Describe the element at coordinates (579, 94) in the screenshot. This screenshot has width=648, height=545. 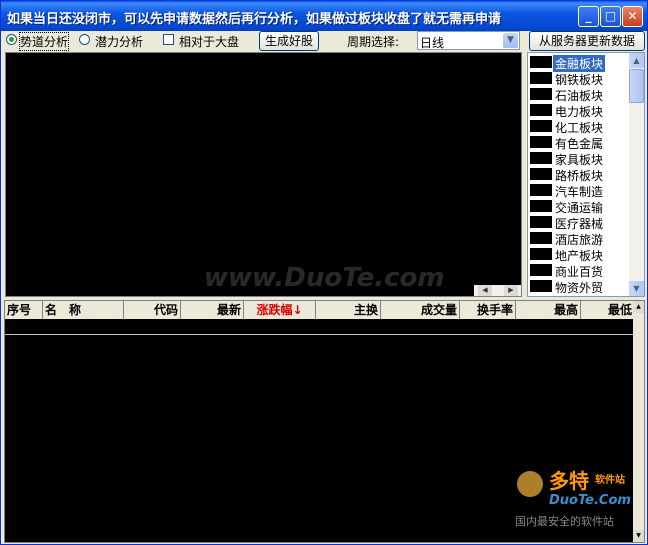
I see `list-item: 石油板块` at that location.